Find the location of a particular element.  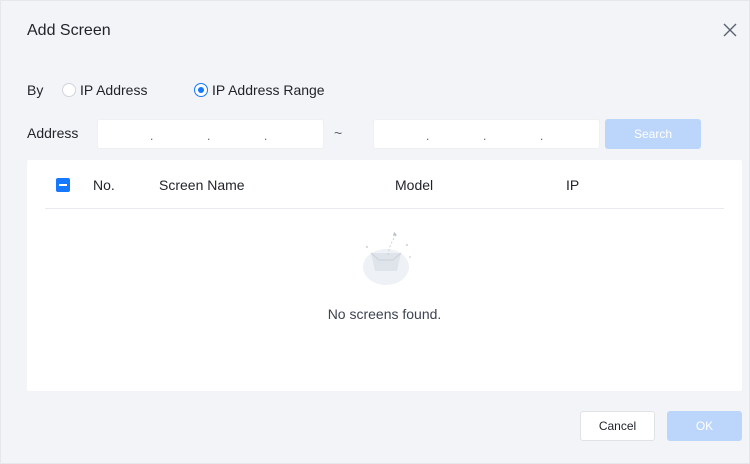

empty-box-icon is located at coordinates (386, 256).